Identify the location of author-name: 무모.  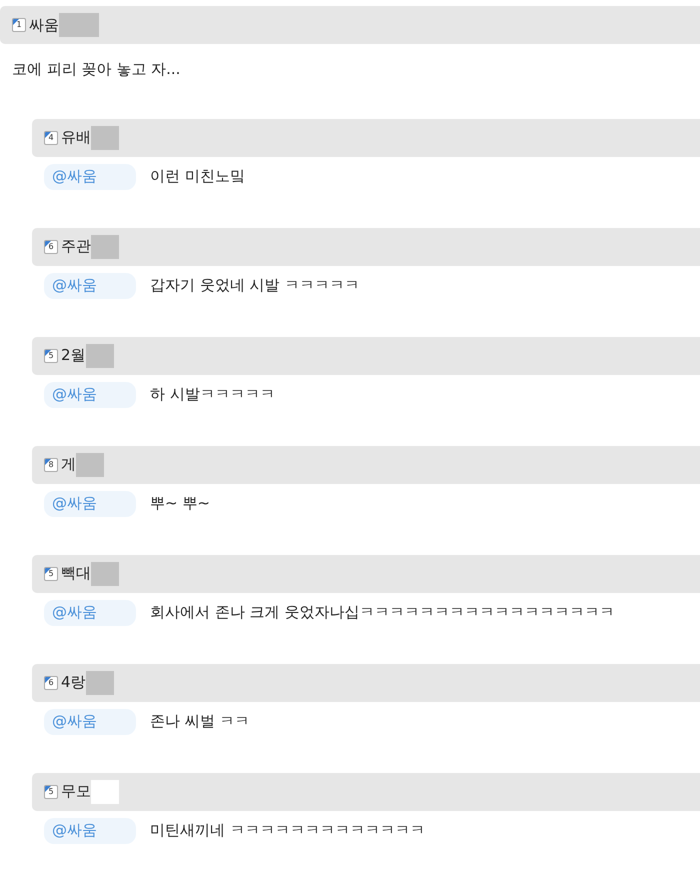
(76, 791).